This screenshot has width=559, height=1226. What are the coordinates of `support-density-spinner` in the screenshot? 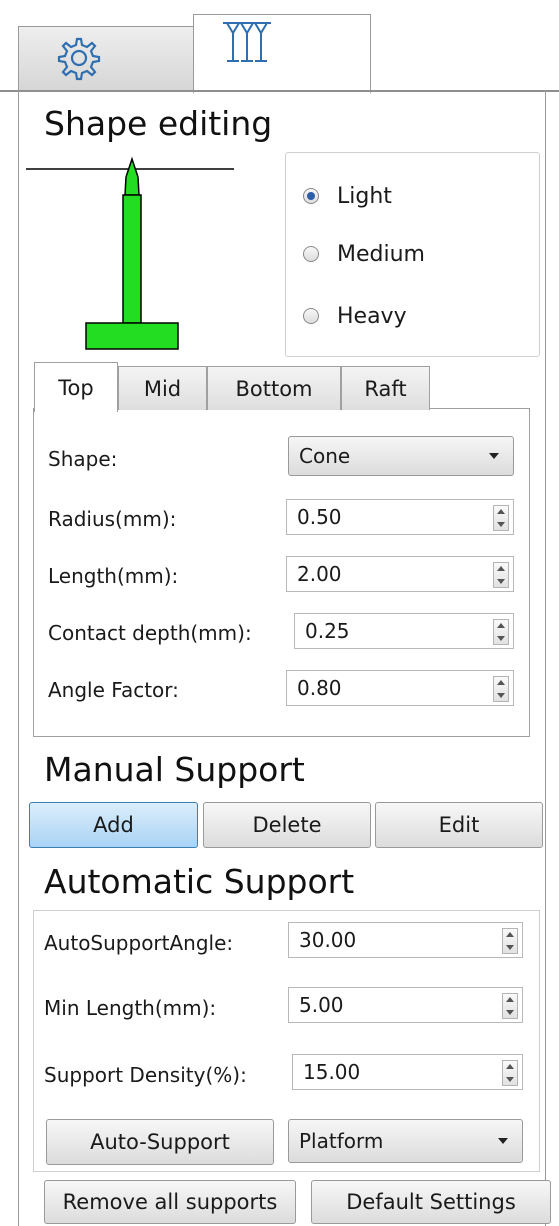 It's located at (510, 1073).